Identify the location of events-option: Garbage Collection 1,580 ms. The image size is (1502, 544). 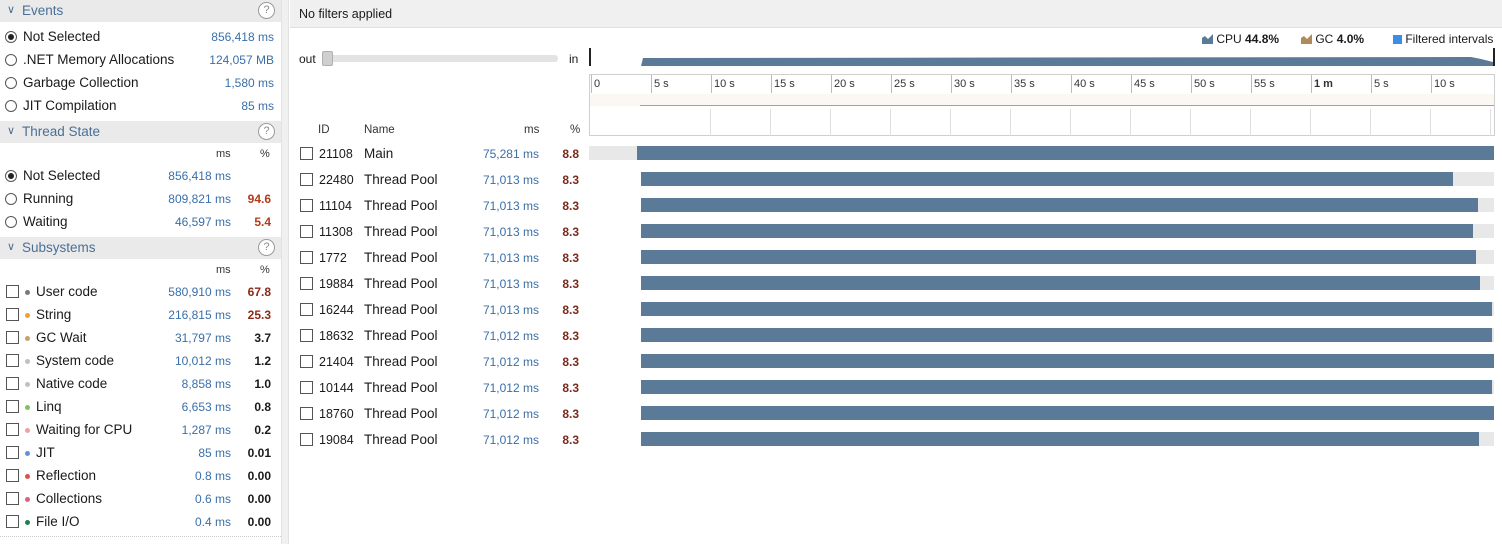
(140, 83).